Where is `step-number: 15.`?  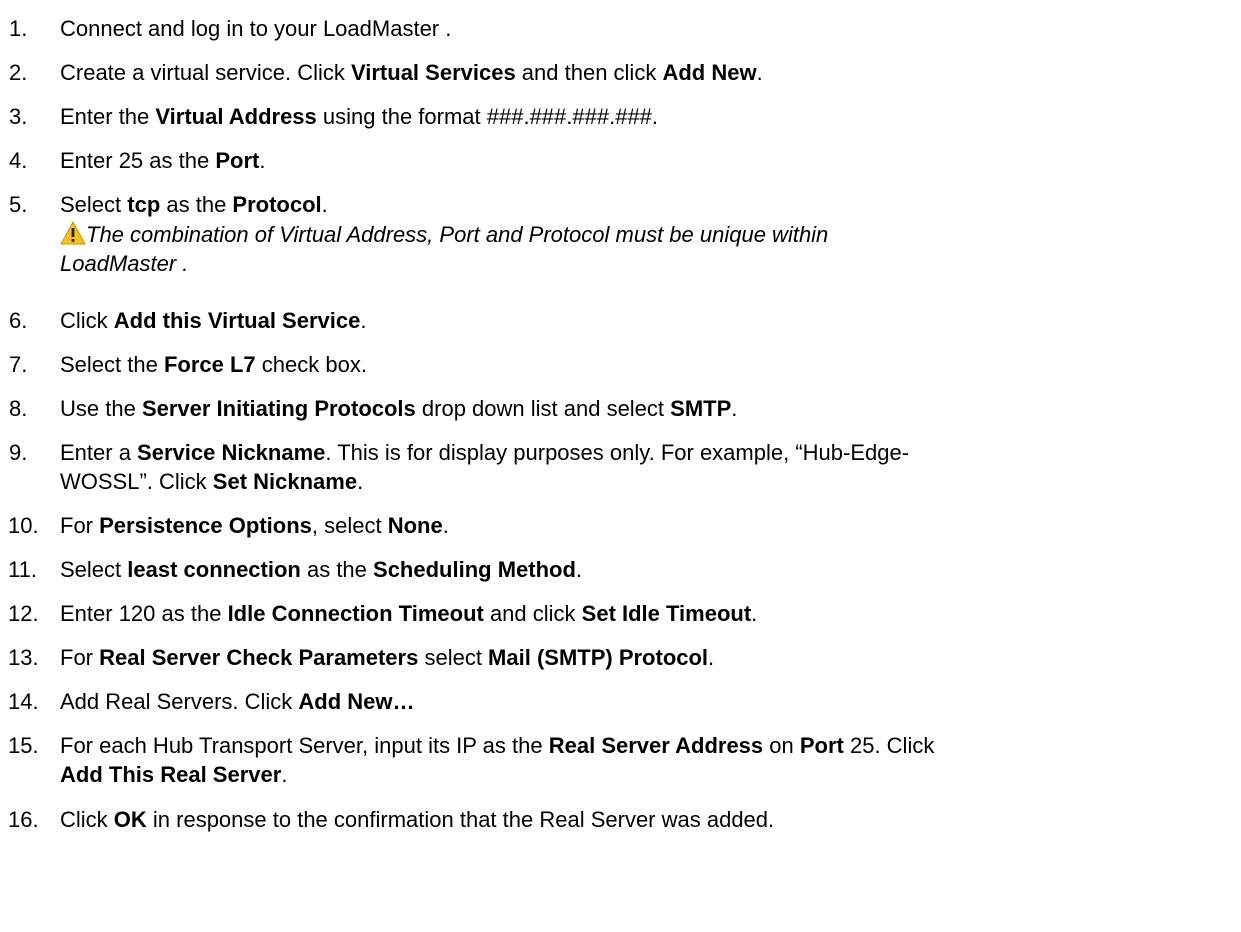 step-number: 15. is located at coordinates (23, 745).